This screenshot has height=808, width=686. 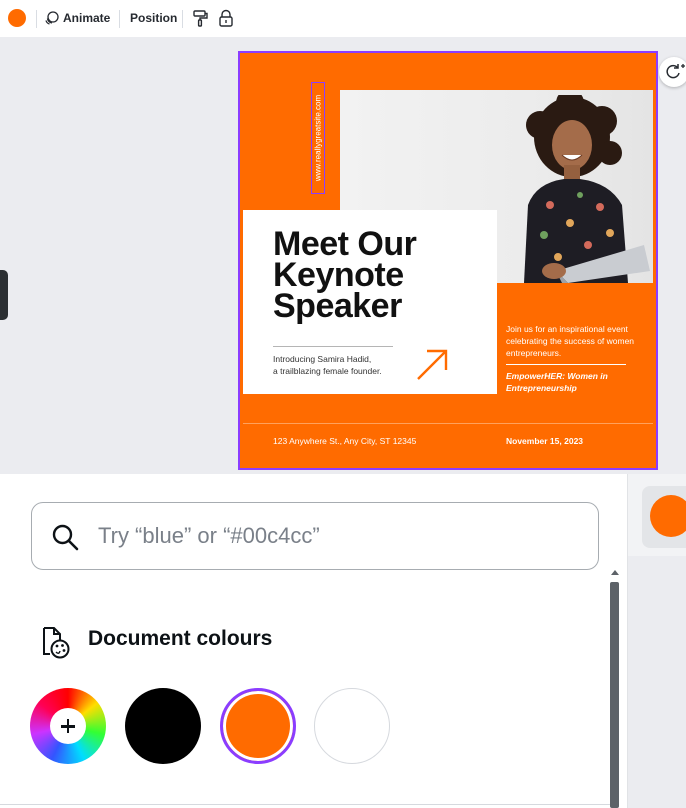 I want to click on plus-icon, so click(x=68, y=726).